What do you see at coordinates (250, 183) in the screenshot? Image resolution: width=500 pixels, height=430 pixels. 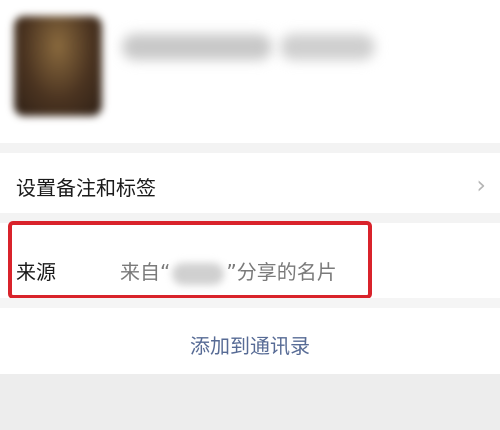 I see `set-remark-and-tags-row: 设置备注和标签 ›` at bounding box center [250, 183].